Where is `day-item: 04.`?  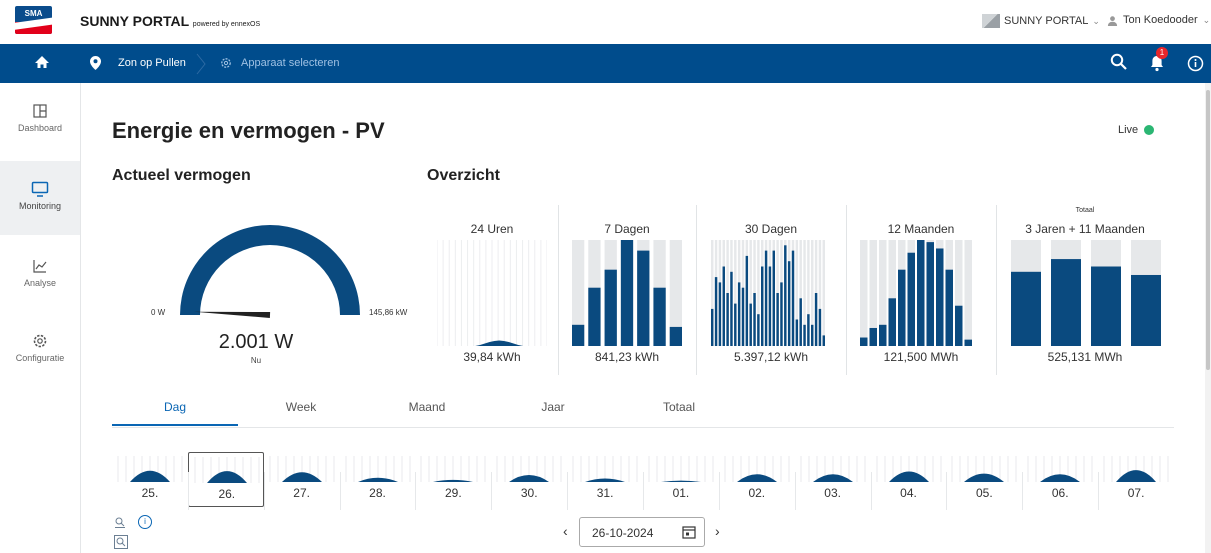 day-item: 04. is located at coordinates (909, 482).